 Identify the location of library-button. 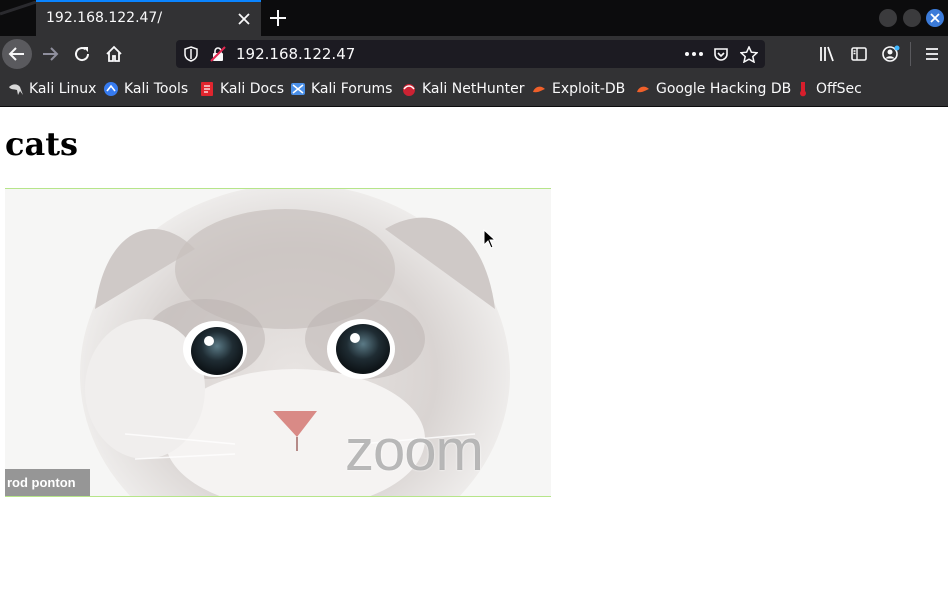
(827, 54).